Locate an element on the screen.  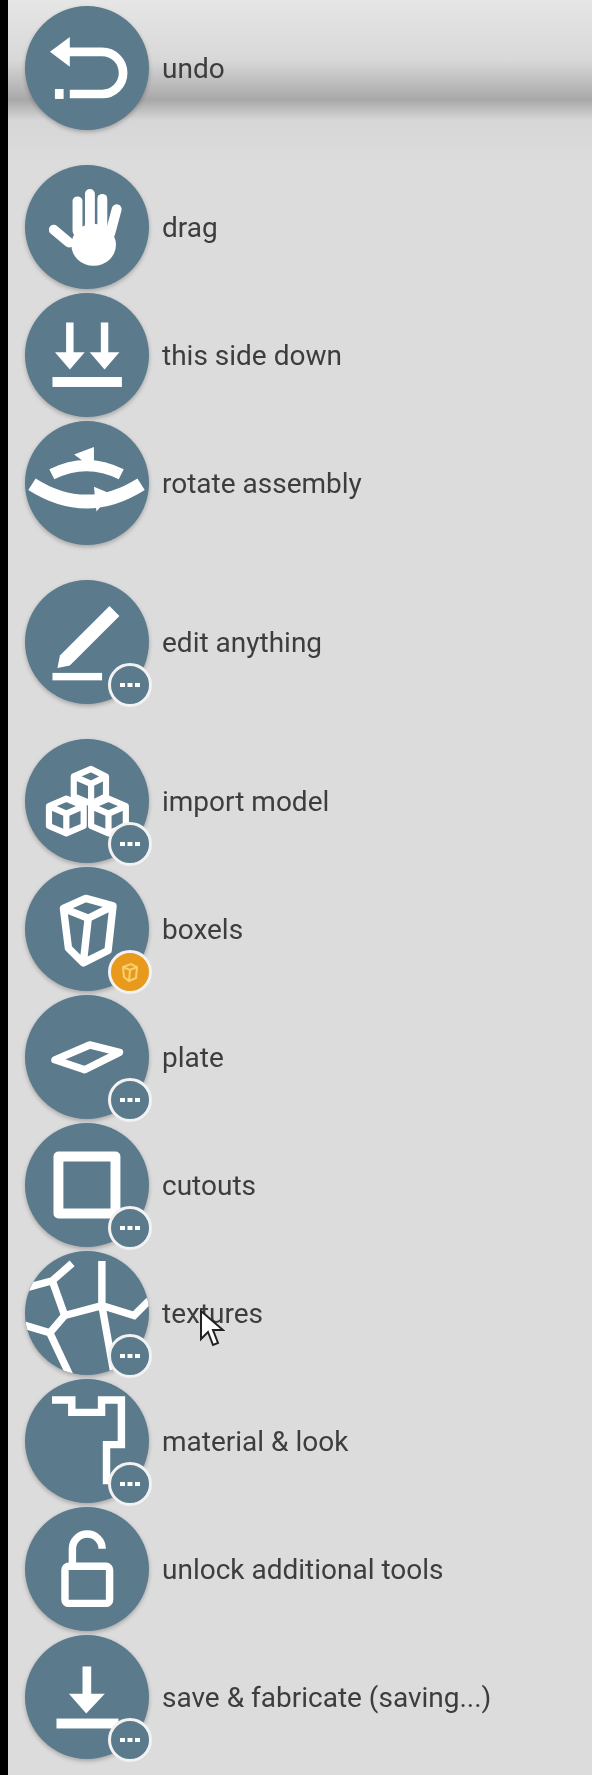
arrows-down-icon is located at coordinates (87, 355).